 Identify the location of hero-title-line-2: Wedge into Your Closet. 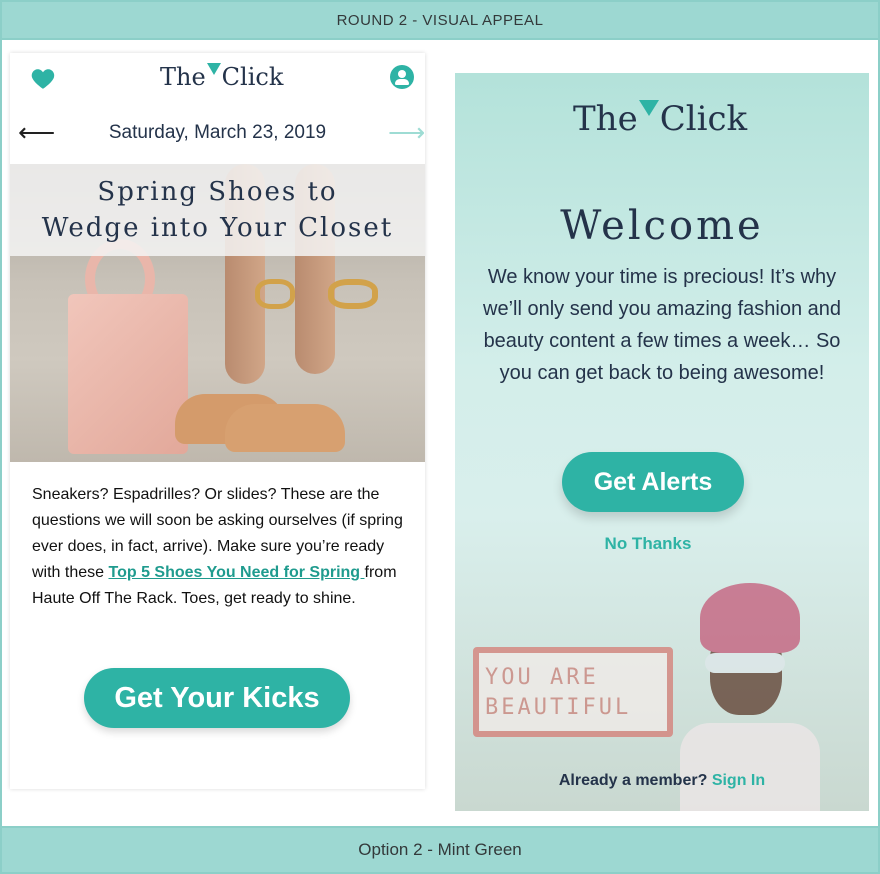
(217, 228).